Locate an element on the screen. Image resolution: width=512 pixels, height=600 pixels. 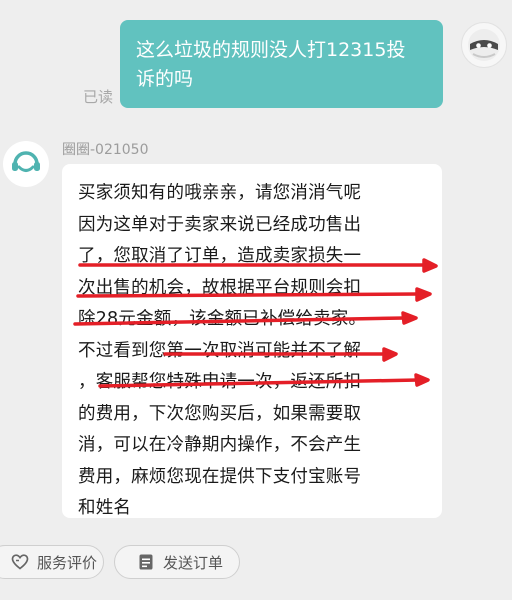
outgoing-message-line: 这么垃圾的规则没人打12315投 is located at coordinates (271, 50).